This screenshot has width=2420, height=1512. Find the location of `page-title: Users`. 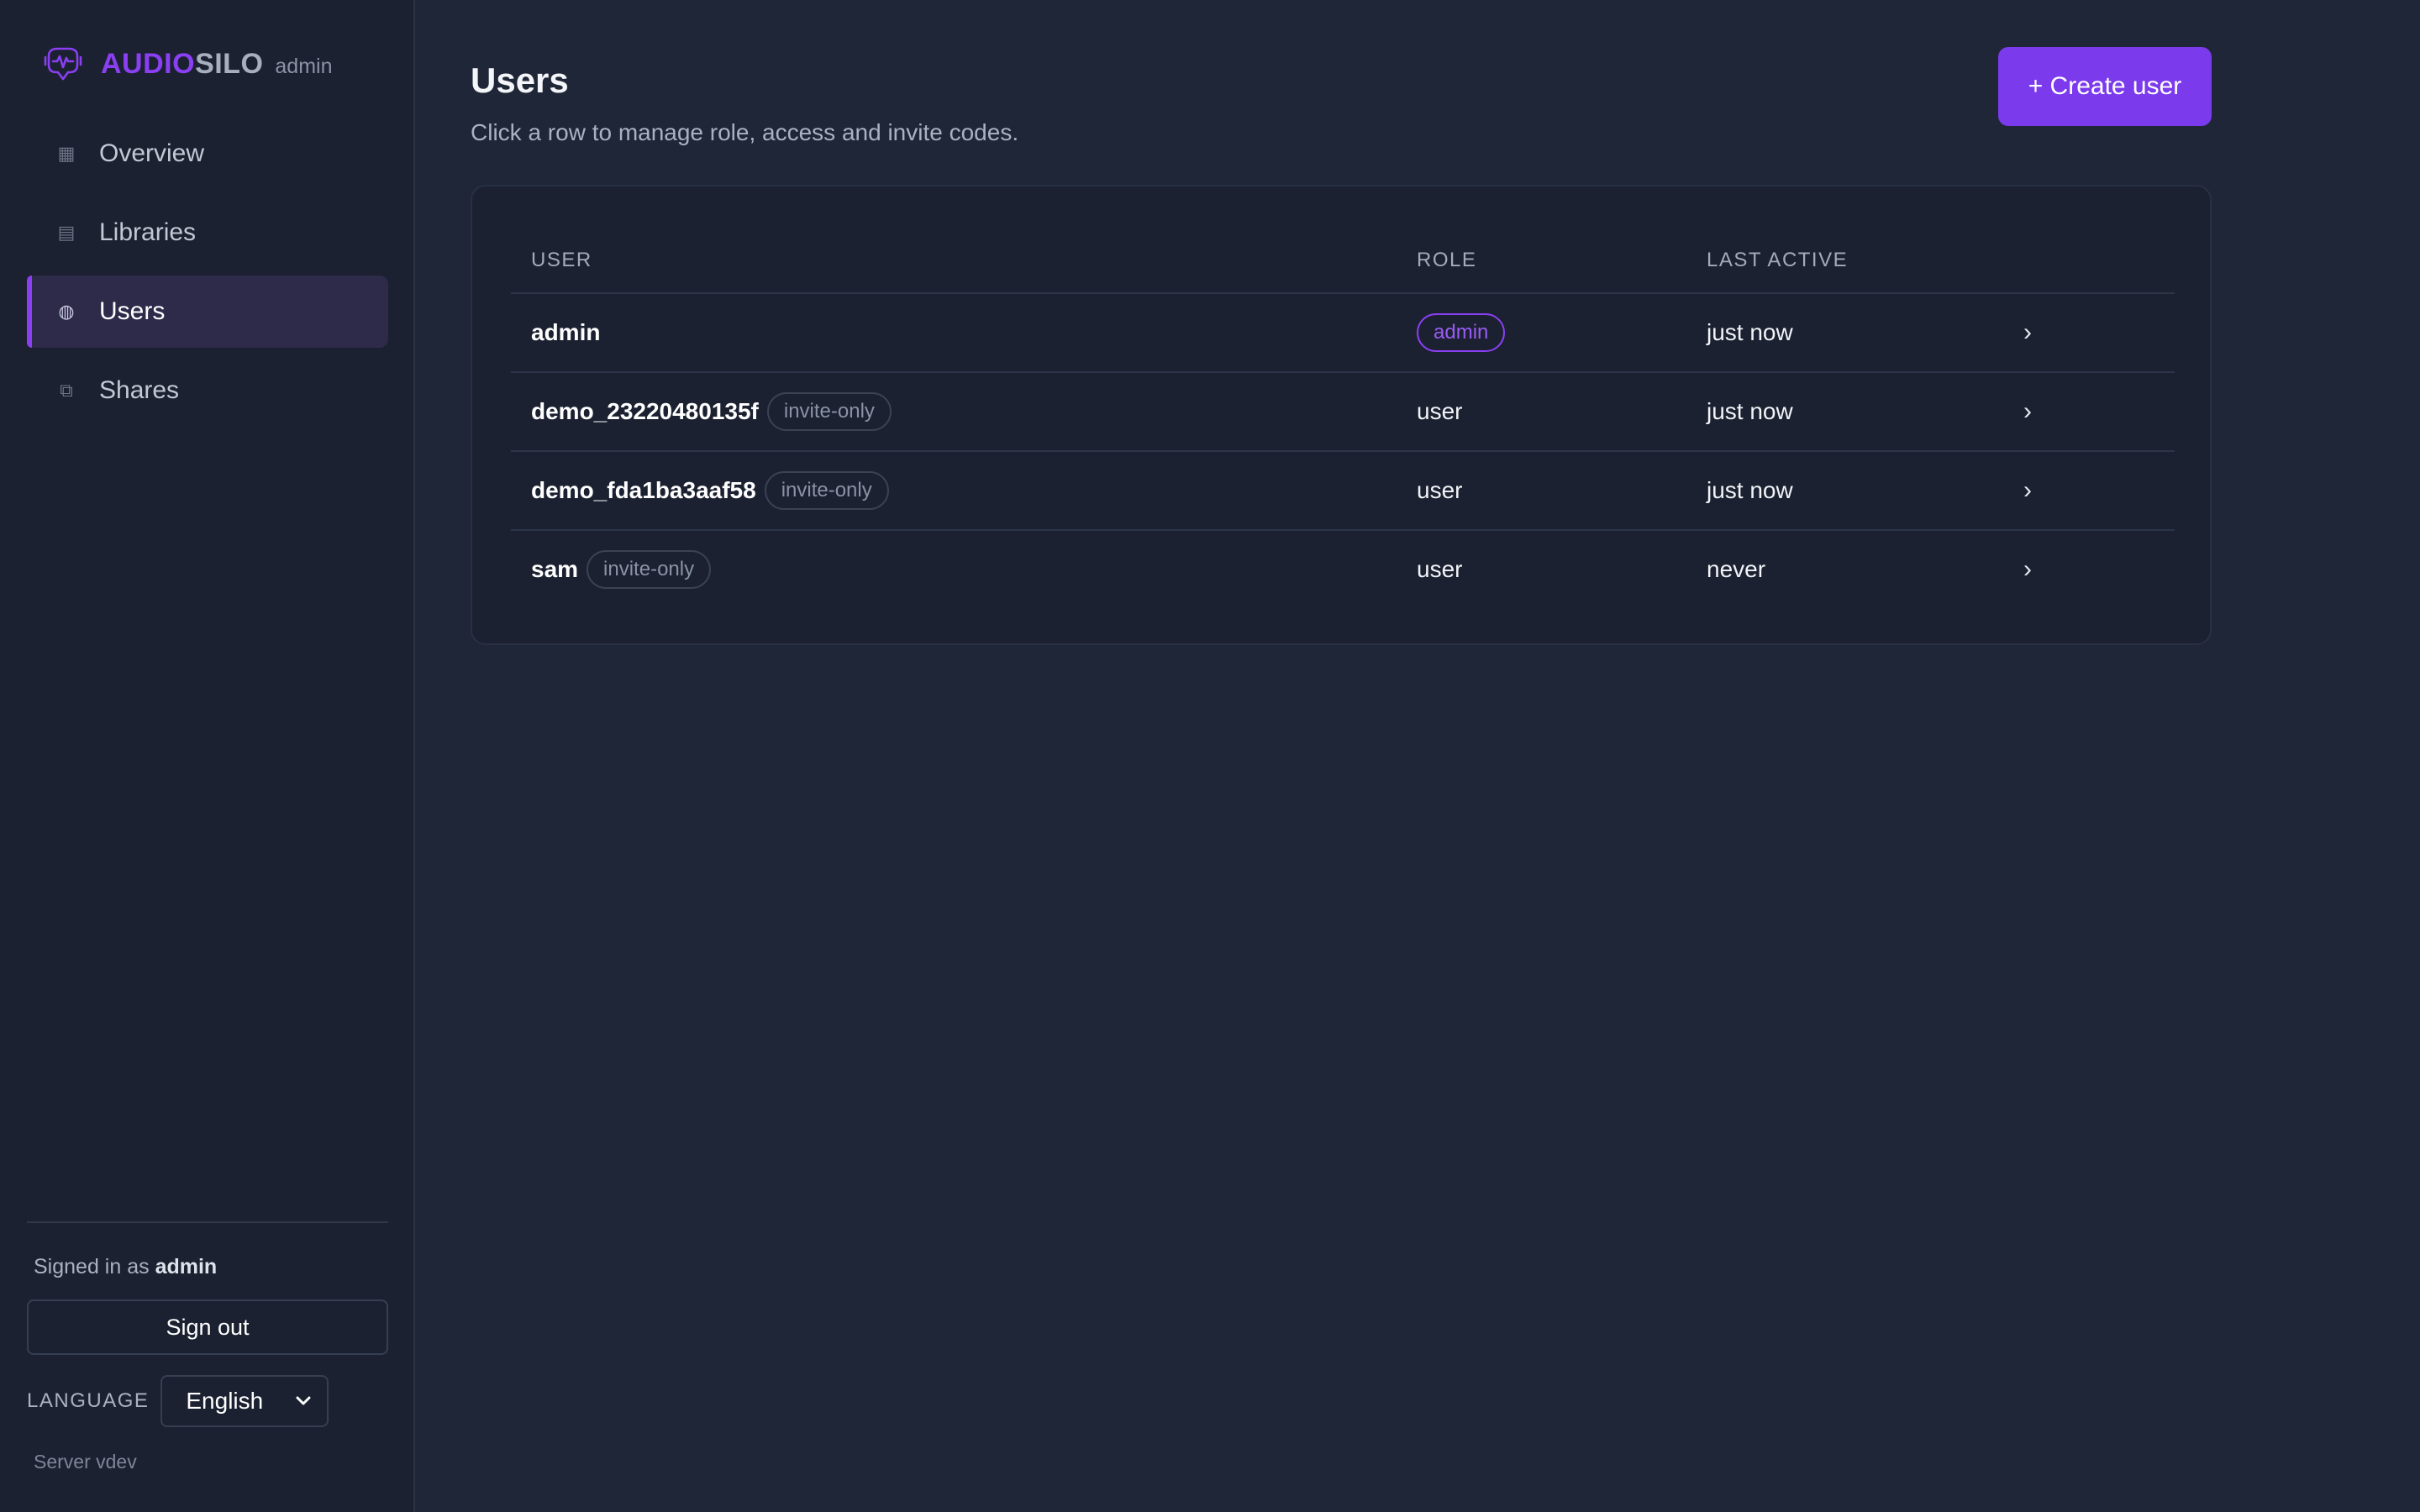

page-title: Users is located at coordinates (520, 80).